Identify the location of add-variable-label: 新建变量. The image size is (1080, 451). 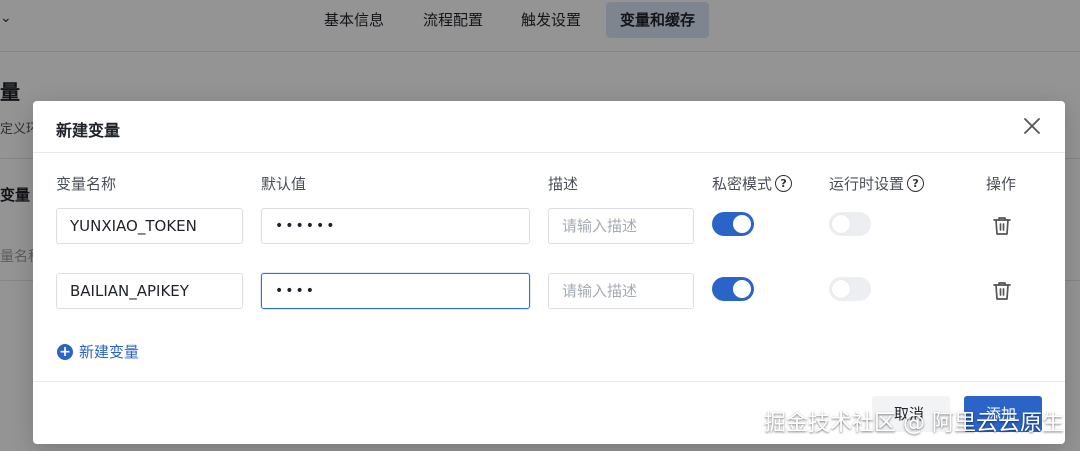
(109, 352).